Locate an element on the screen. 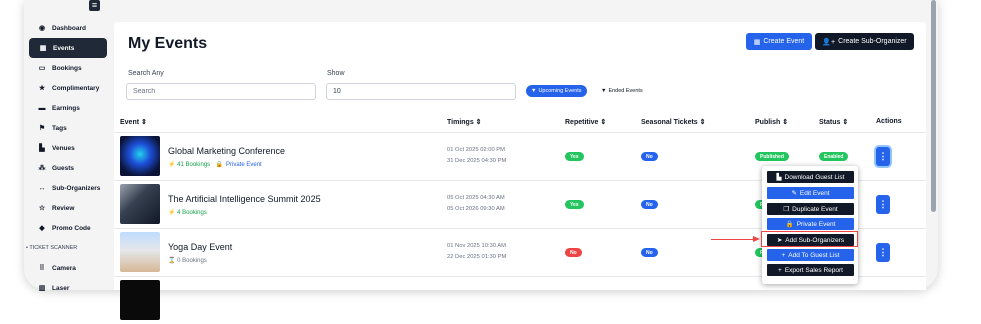  sidebar-item-guests: ⁂ Guests is located at coordinates (69, 168).